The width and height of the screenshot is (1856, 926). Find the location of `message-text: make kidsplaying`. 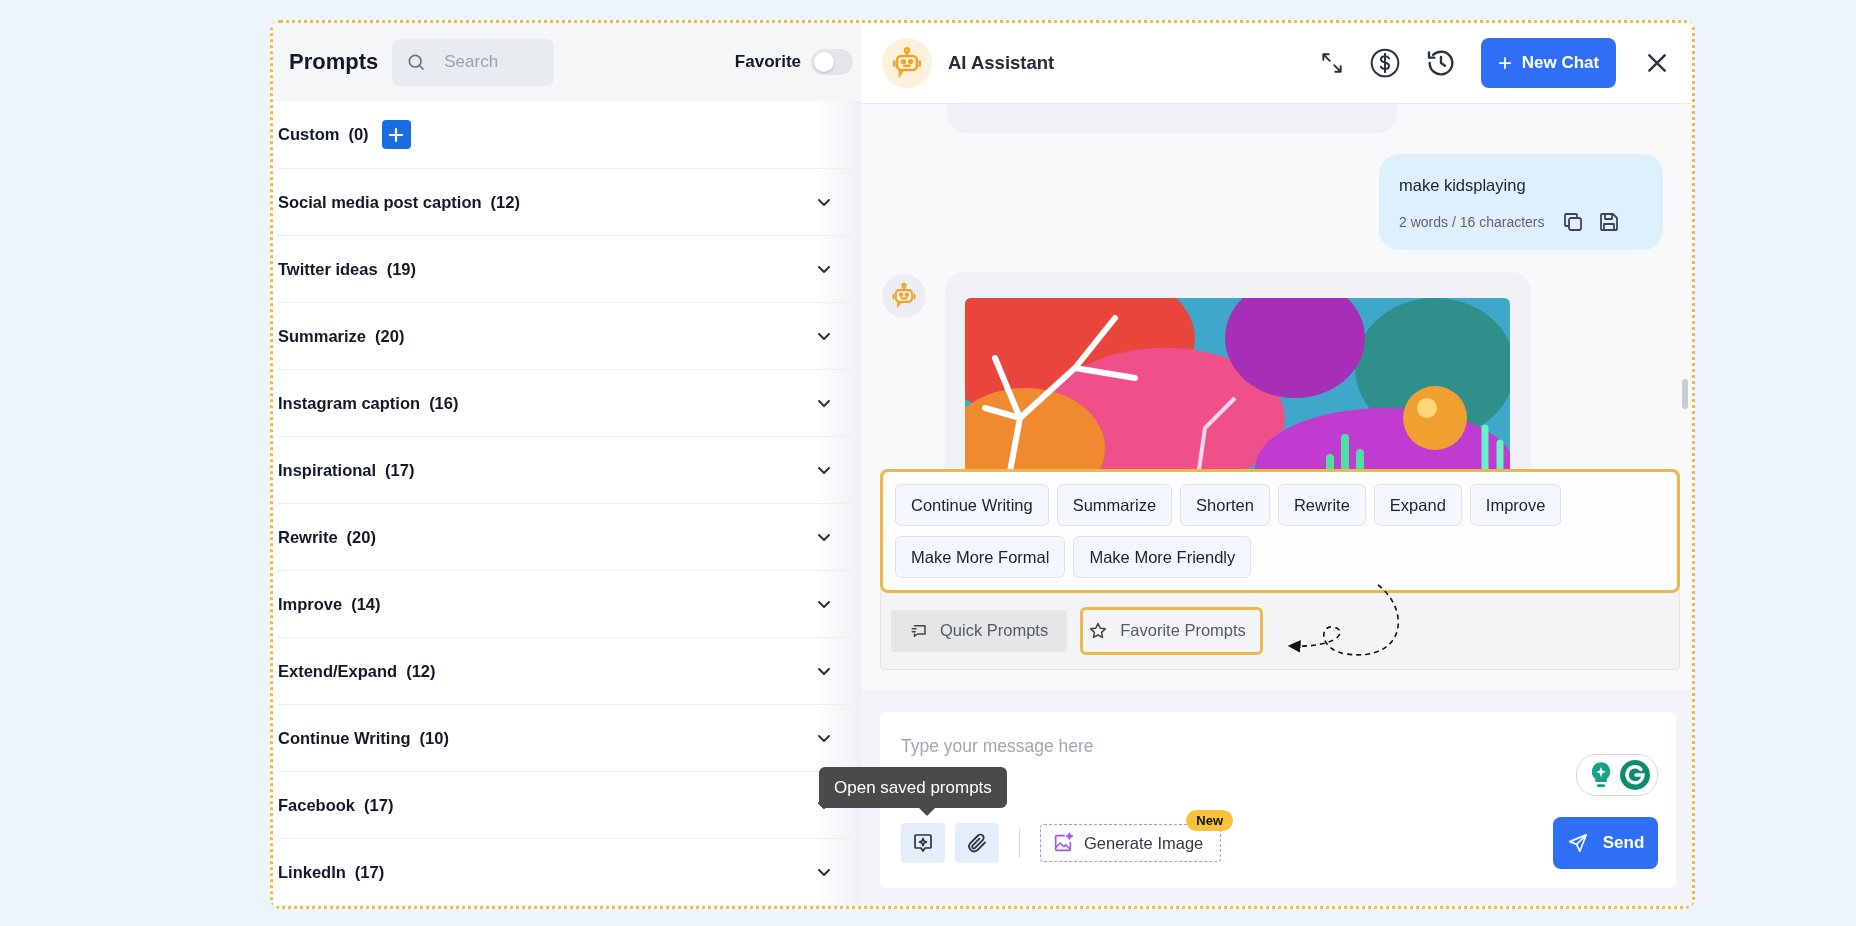

message-text: make kidsplaying is located at coordinates (1463, 185).